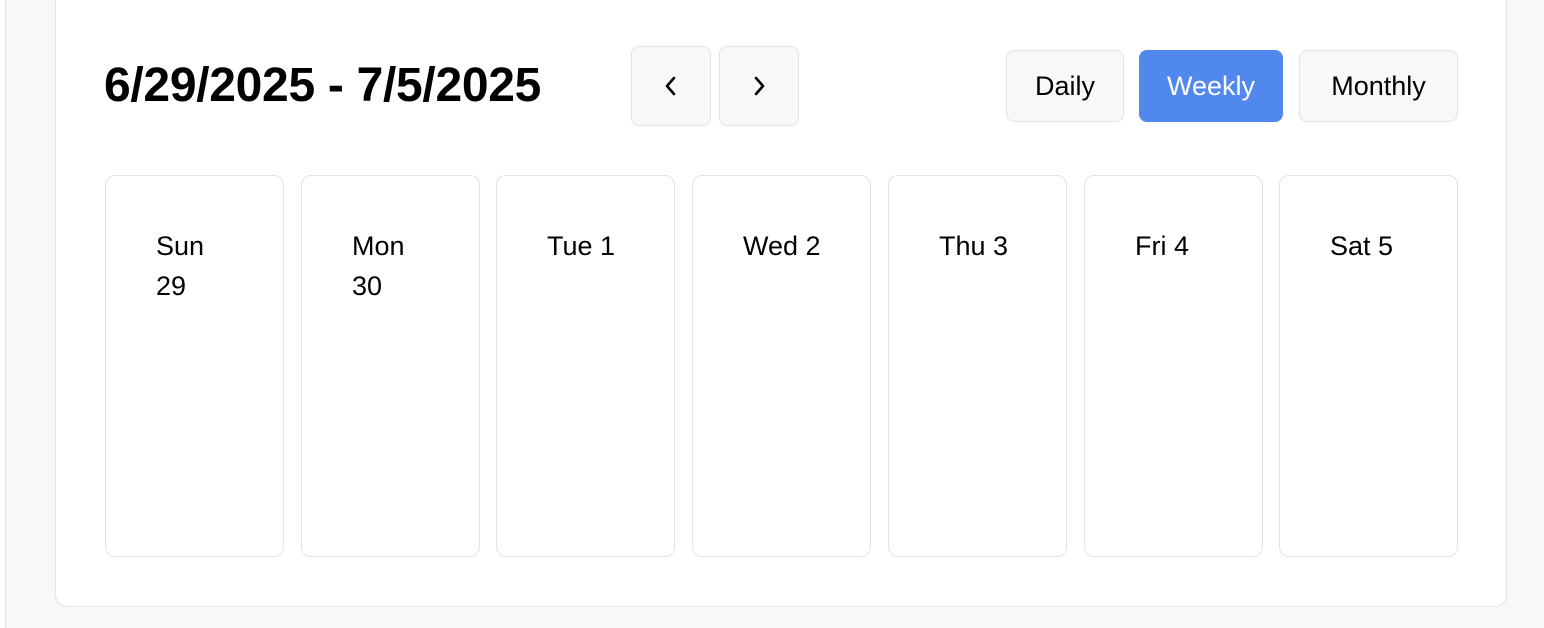 Image resolution: width=1544 pixels, height=628 pixels. Describe the element at coordinates (781, 366) in the screenshot. I see `day-column-wed: Wed 2` at that location.